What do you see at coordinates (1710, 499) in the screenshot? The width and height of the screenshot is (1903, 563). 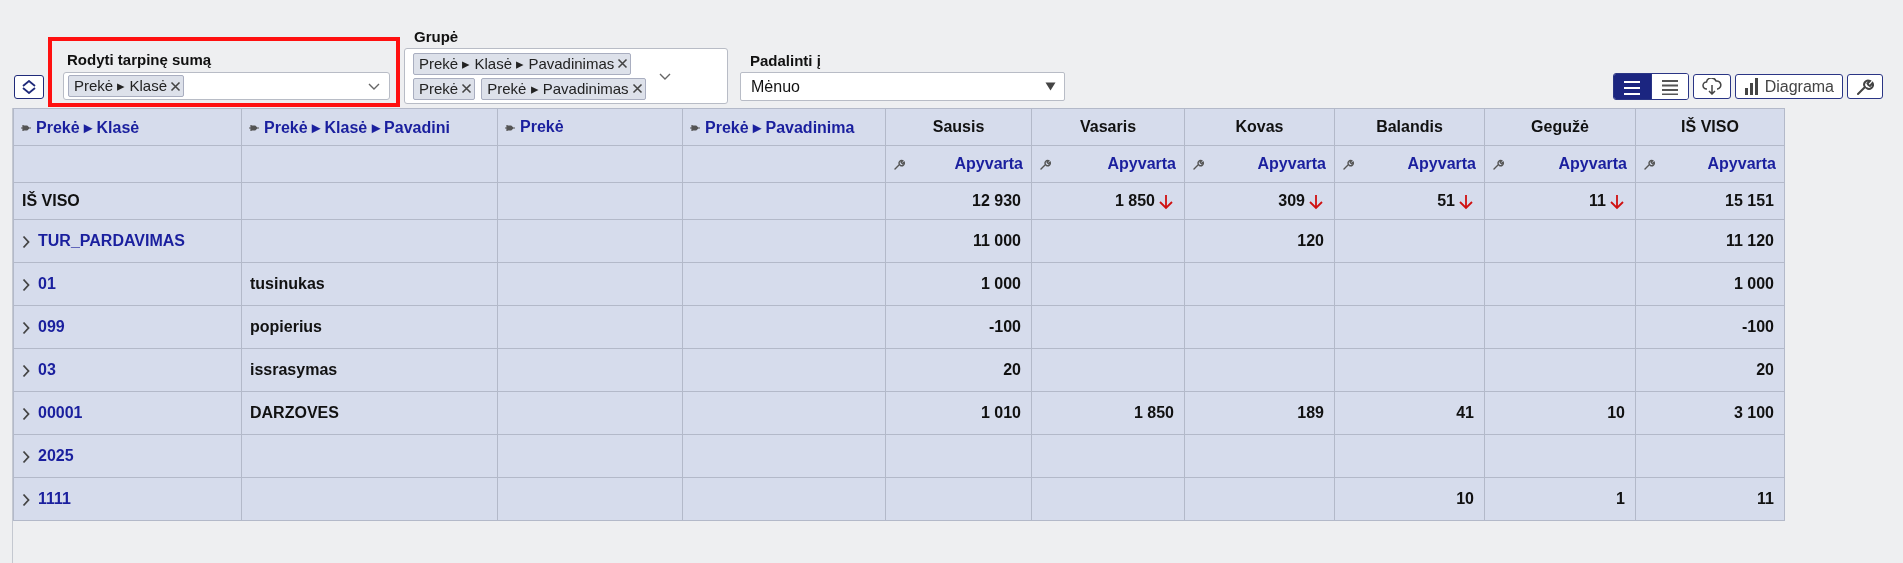 I see `table-cell: 11` at bounding box center [1710, 499].